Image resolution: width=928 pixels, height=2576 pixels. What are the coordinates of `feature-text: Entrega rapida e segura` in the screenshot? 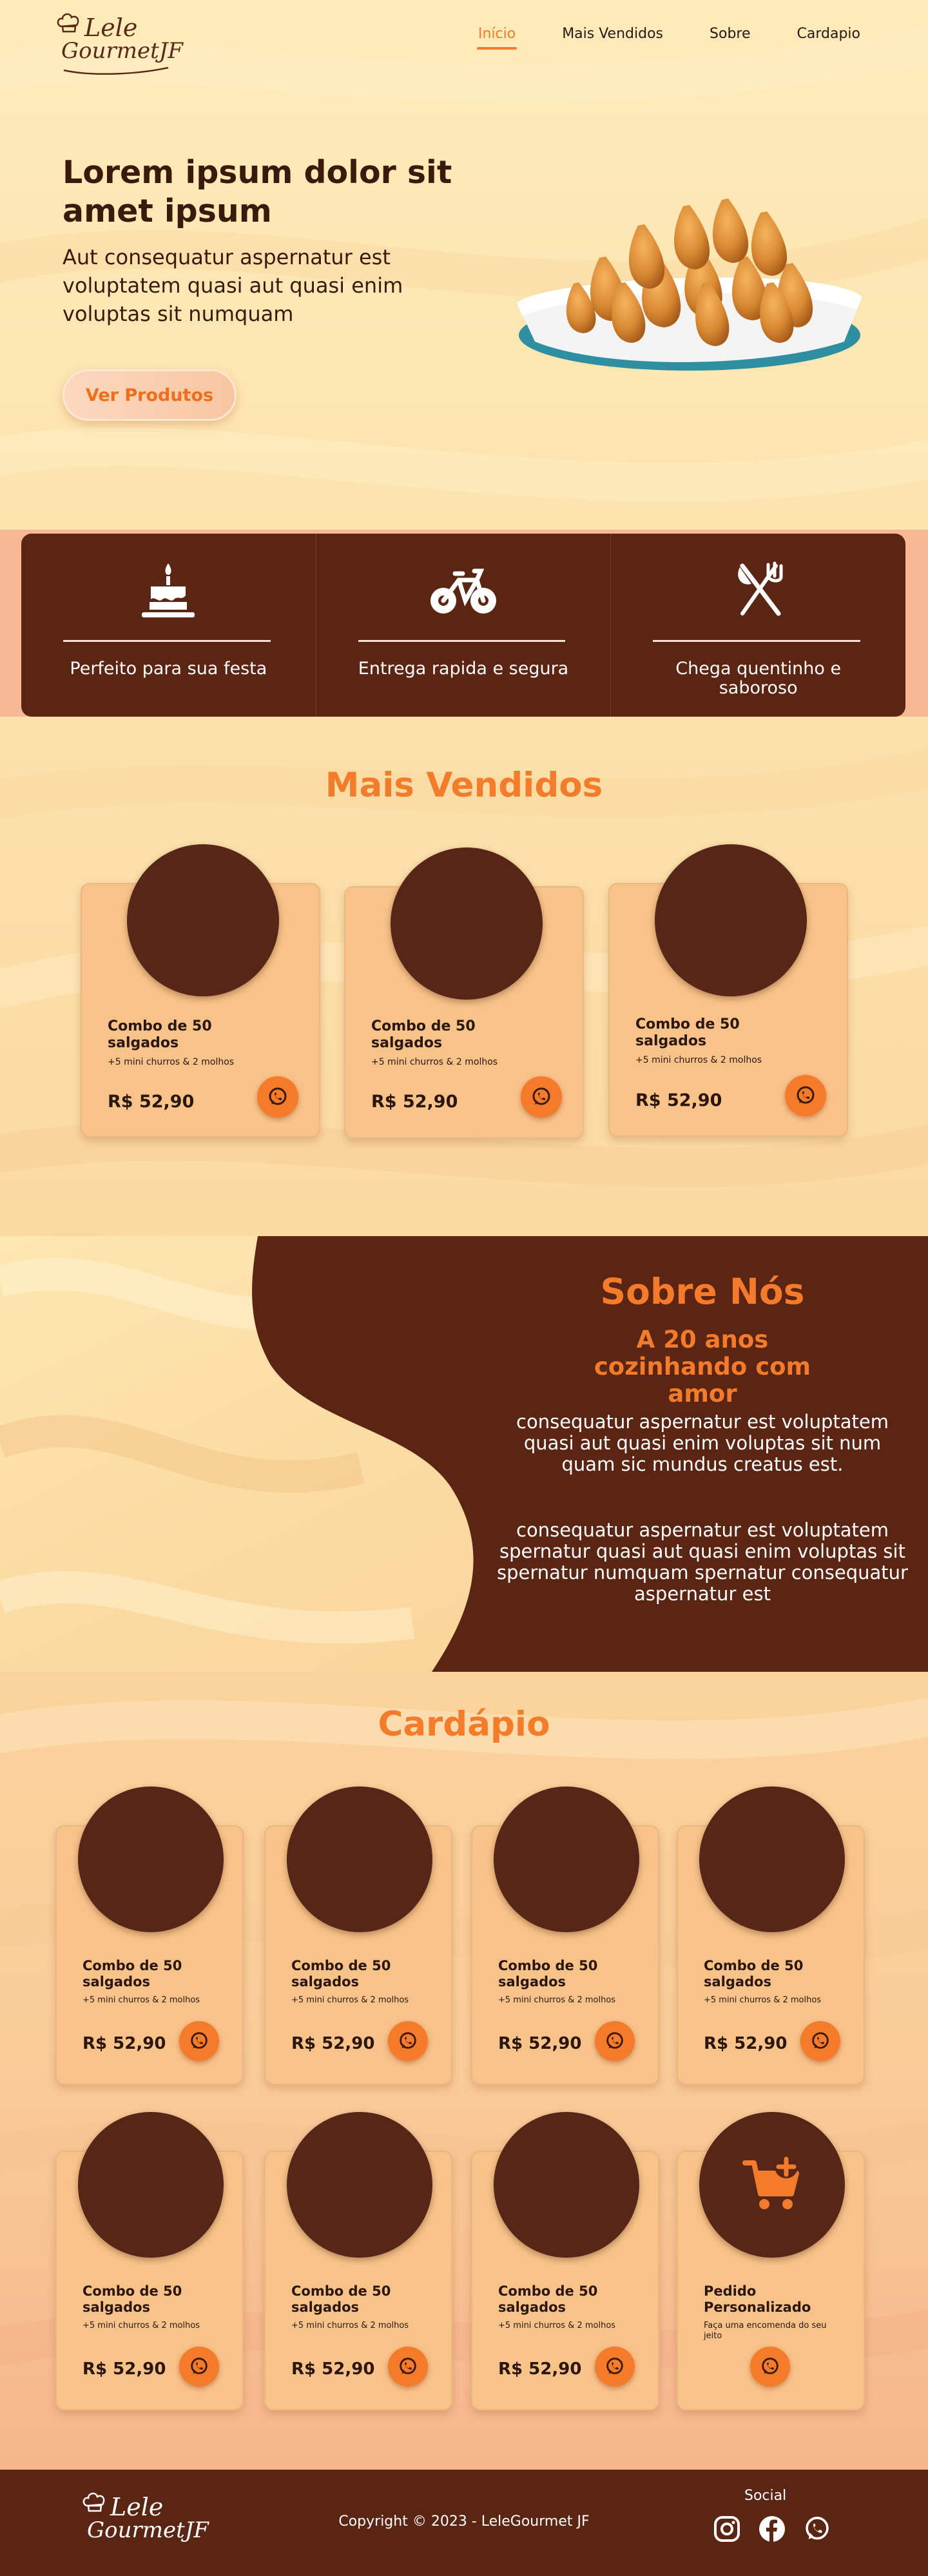 It's located at (464, 669).